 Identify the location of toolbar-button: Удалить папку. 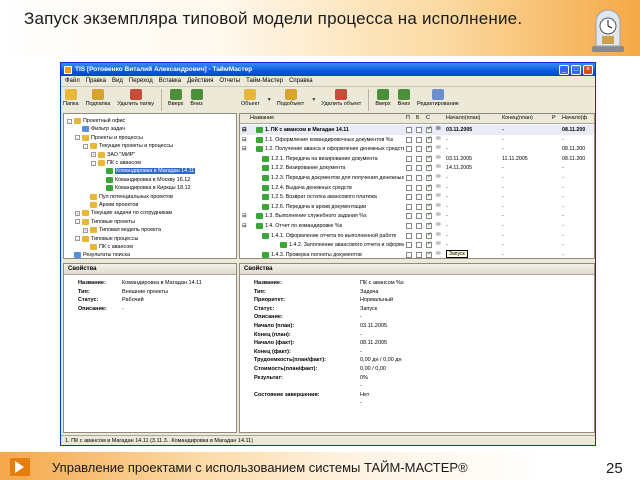
(135, 98).